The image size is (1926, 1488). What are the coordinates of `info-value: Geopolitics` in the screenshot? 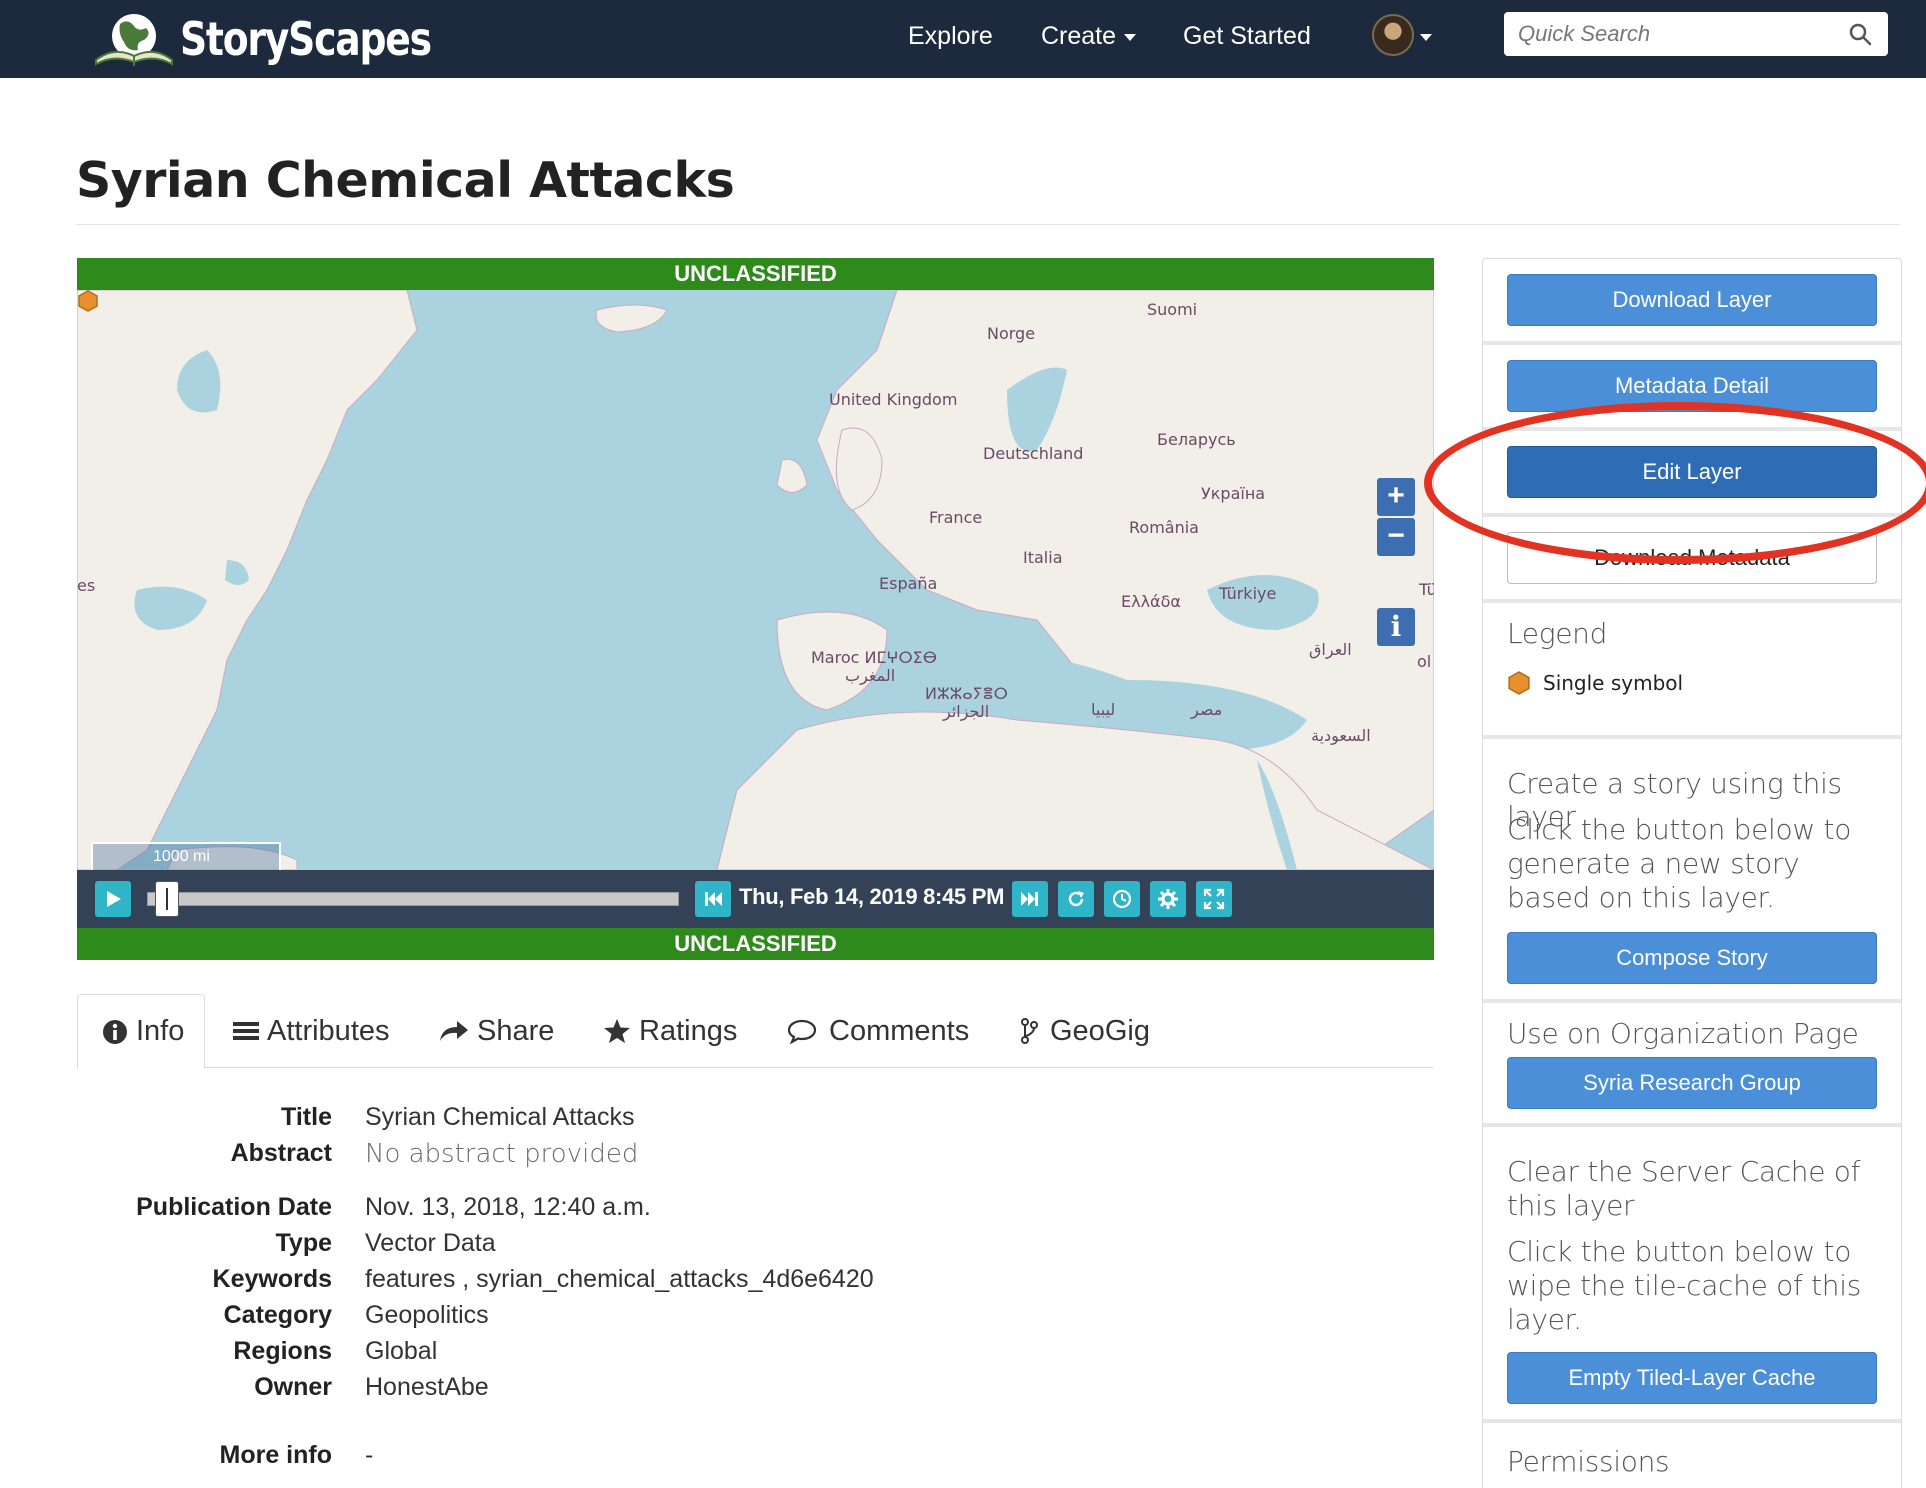 It's located at (427, 1315).